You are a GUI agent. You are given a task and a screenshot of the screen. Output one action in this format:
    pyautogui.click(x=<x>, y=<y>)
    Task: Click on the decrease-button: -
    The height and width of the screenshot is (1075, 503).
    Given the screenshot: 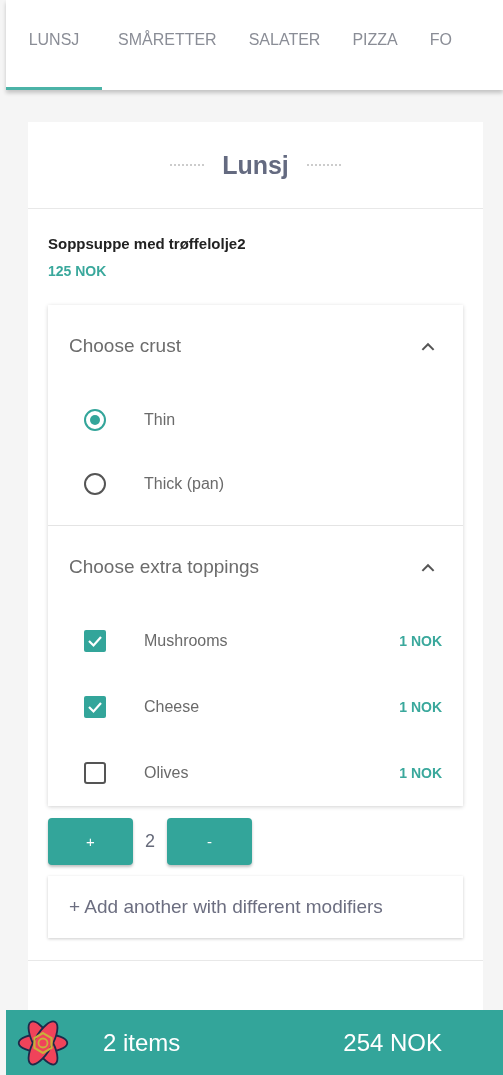 What is the action you would take?
    pyautogui.click(x=209, y=841)
    